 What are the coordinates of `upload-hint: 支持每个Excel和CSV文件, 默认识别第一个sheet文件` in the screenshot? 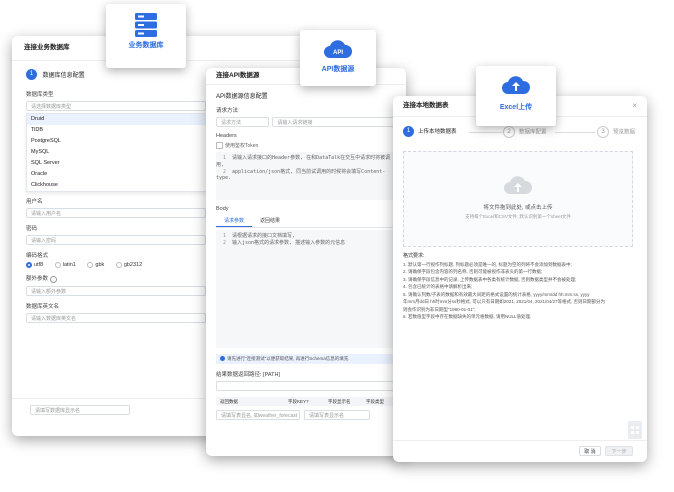 It's located at (518, 216).